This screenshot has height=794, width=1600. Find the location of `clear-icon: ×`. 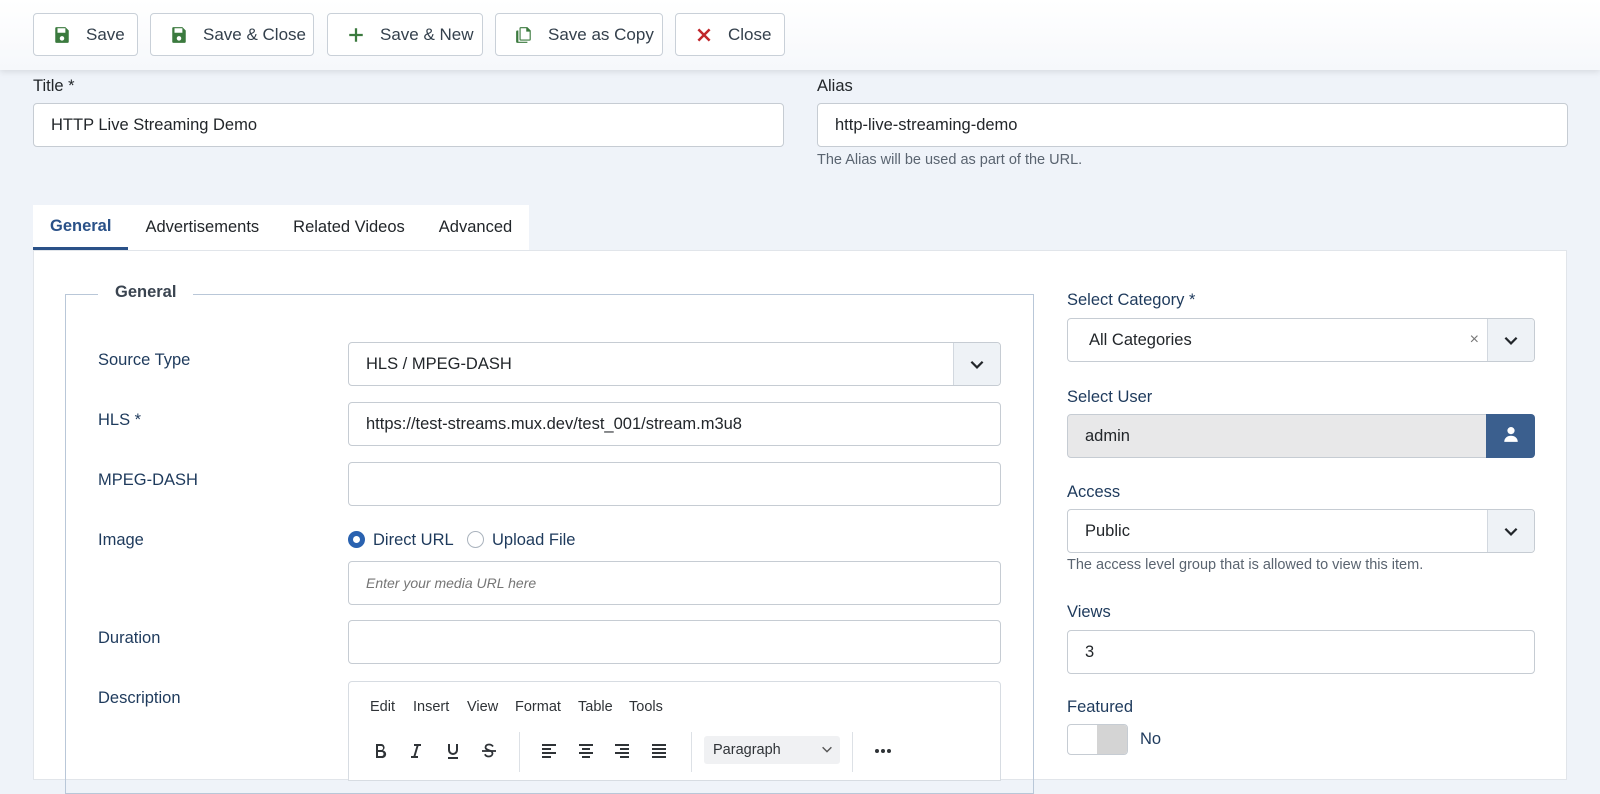

clear-icon: × is located at coordinates (1474, 340).